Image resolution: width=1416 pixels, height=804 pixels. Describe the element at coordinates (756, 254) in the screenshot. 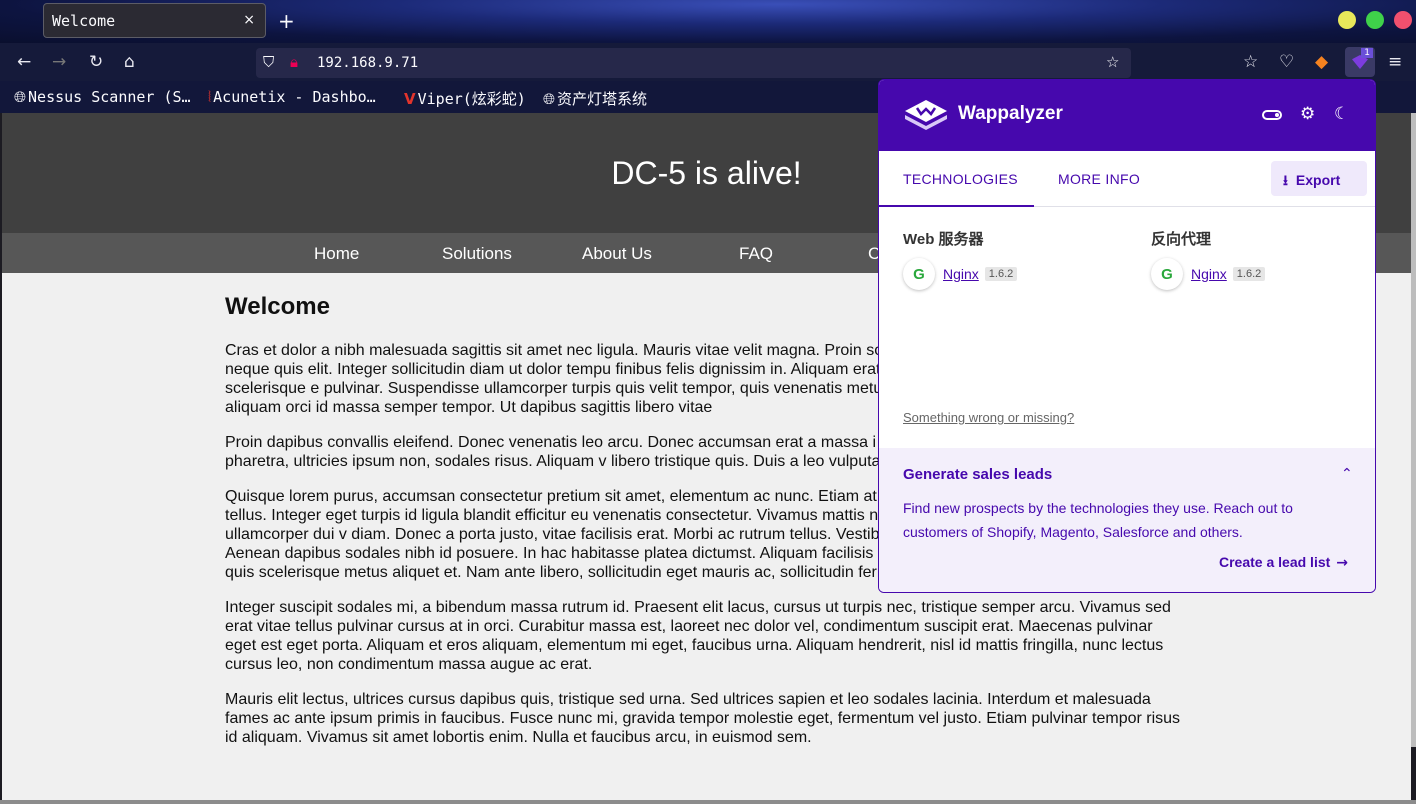

I see `menu-faq: FAQ` at that location.